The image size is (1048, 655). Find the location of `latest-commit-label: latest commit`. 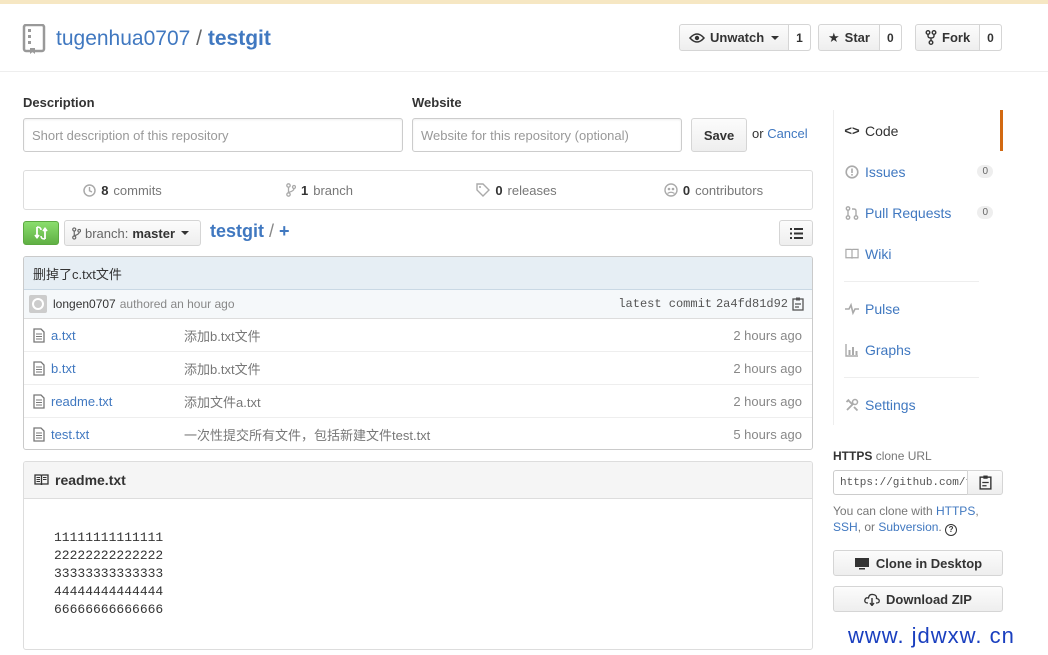

latest-commit-label: latest commit is located at coordinates (665, 304).